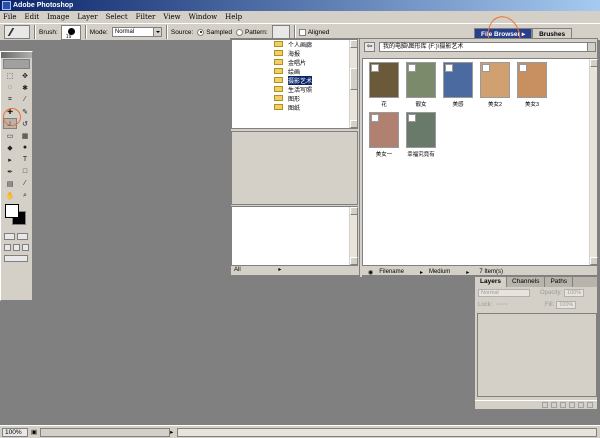 The height and width of the screenshot is (438, 600). I want to click on slice-tool-icon: ⁄, so click(25, 99).